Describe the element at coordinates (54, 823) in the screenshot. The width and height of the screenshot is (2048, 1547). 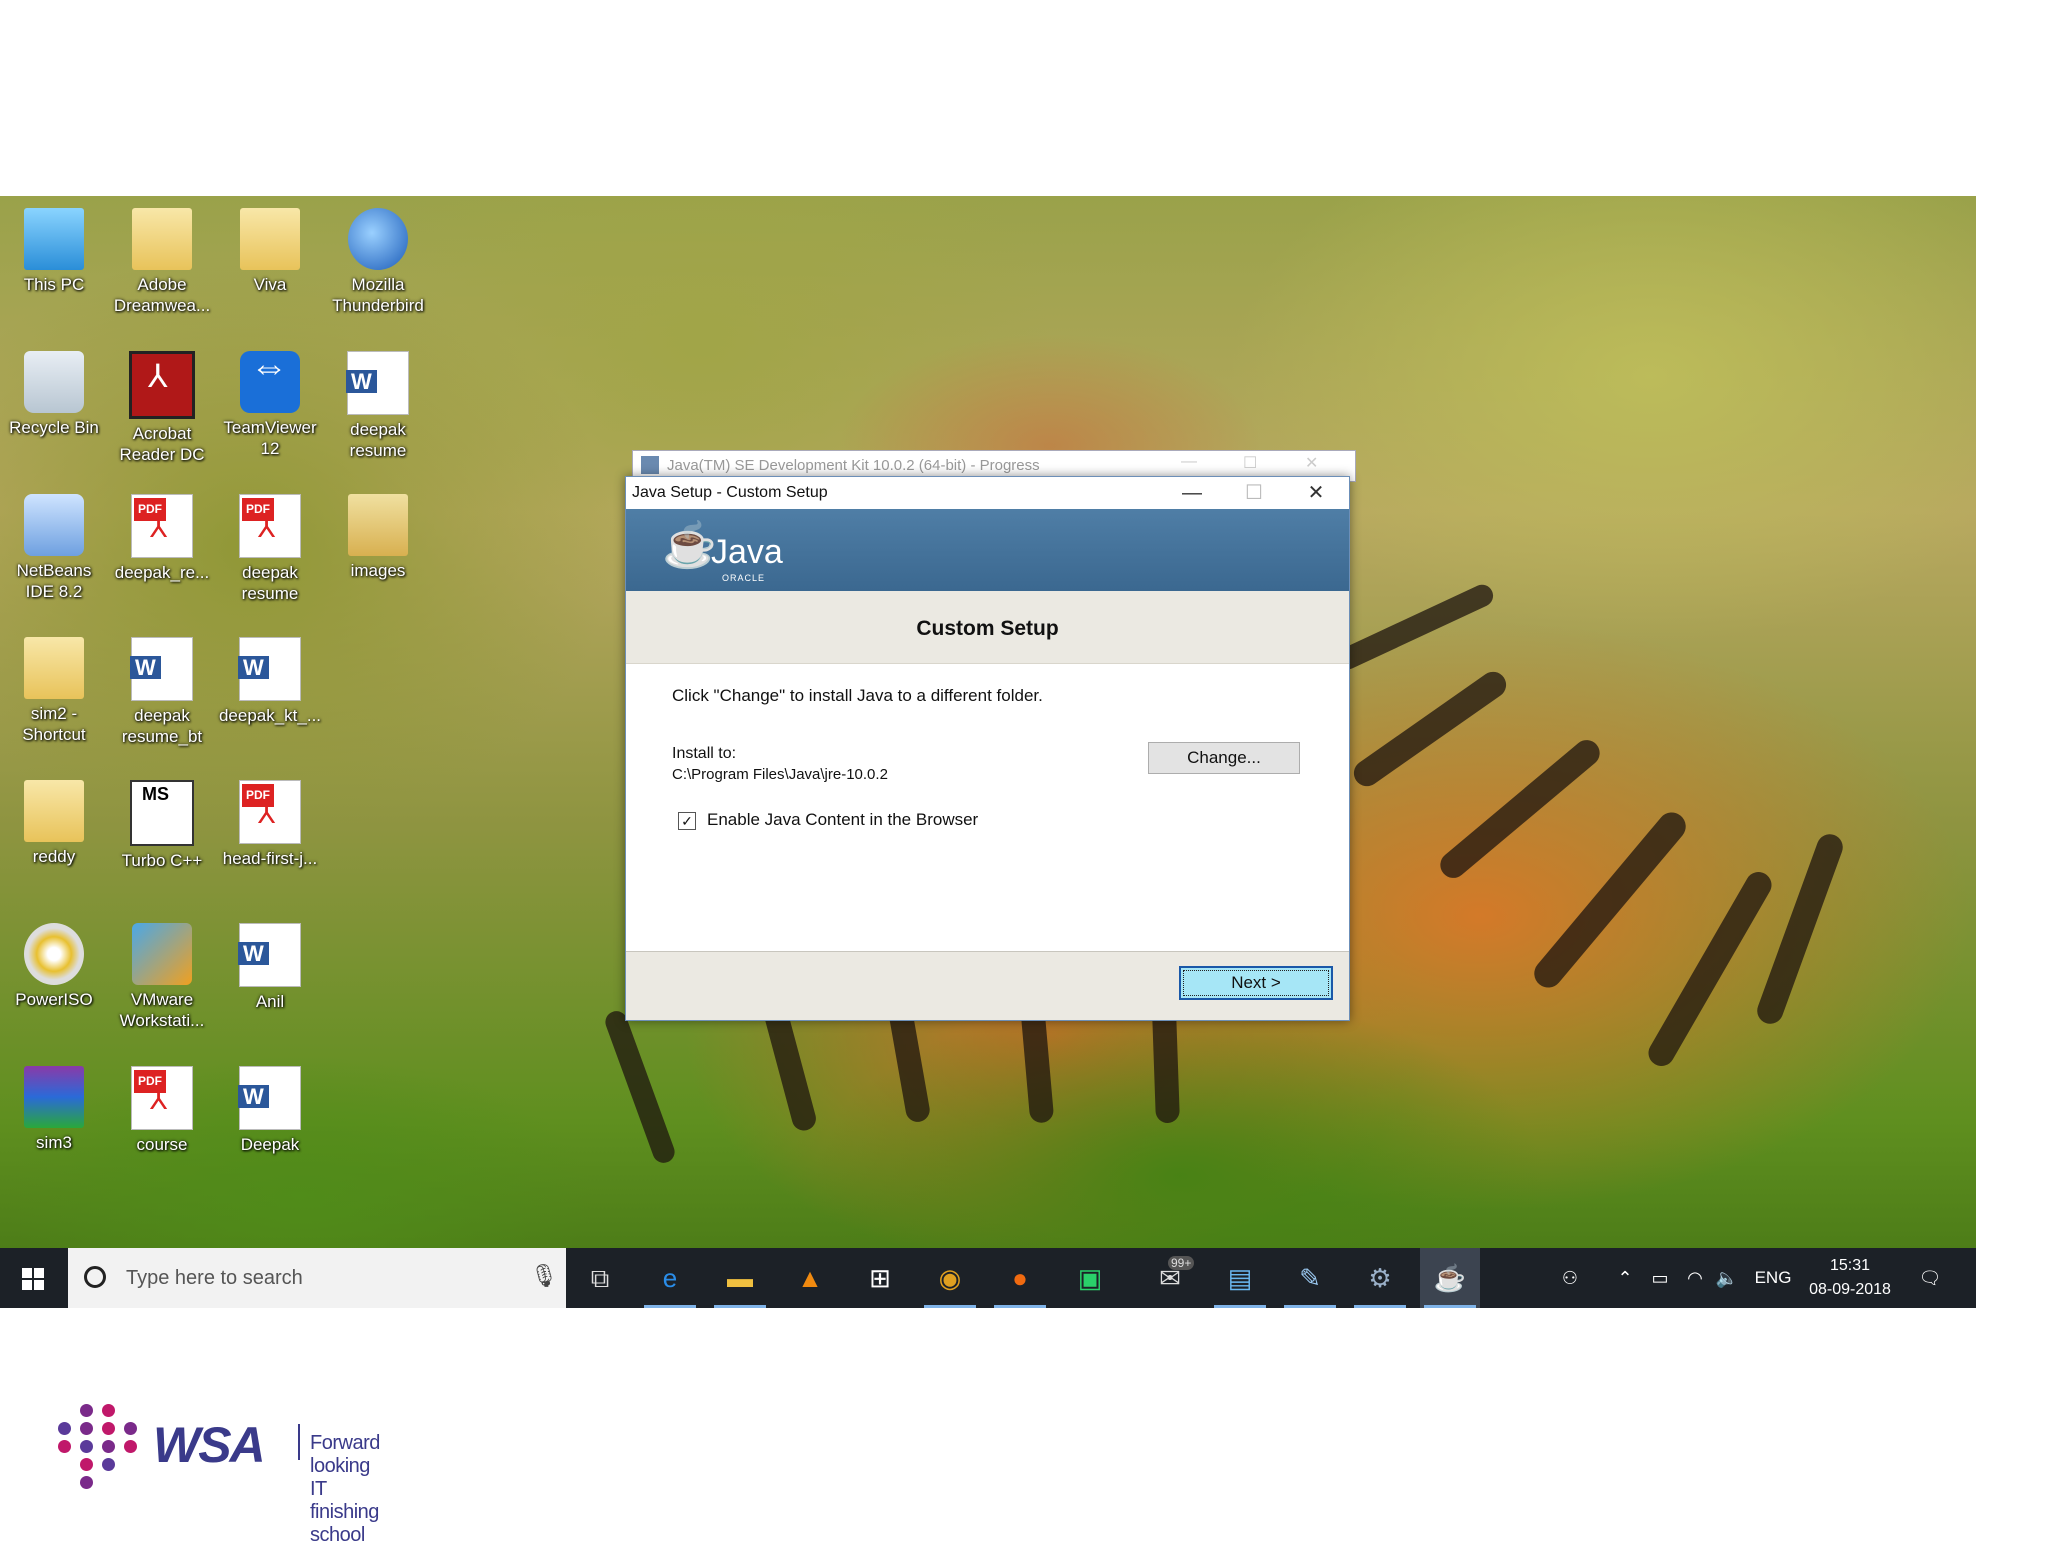
I see `desktop-icon-reddy: reddy` at that location.